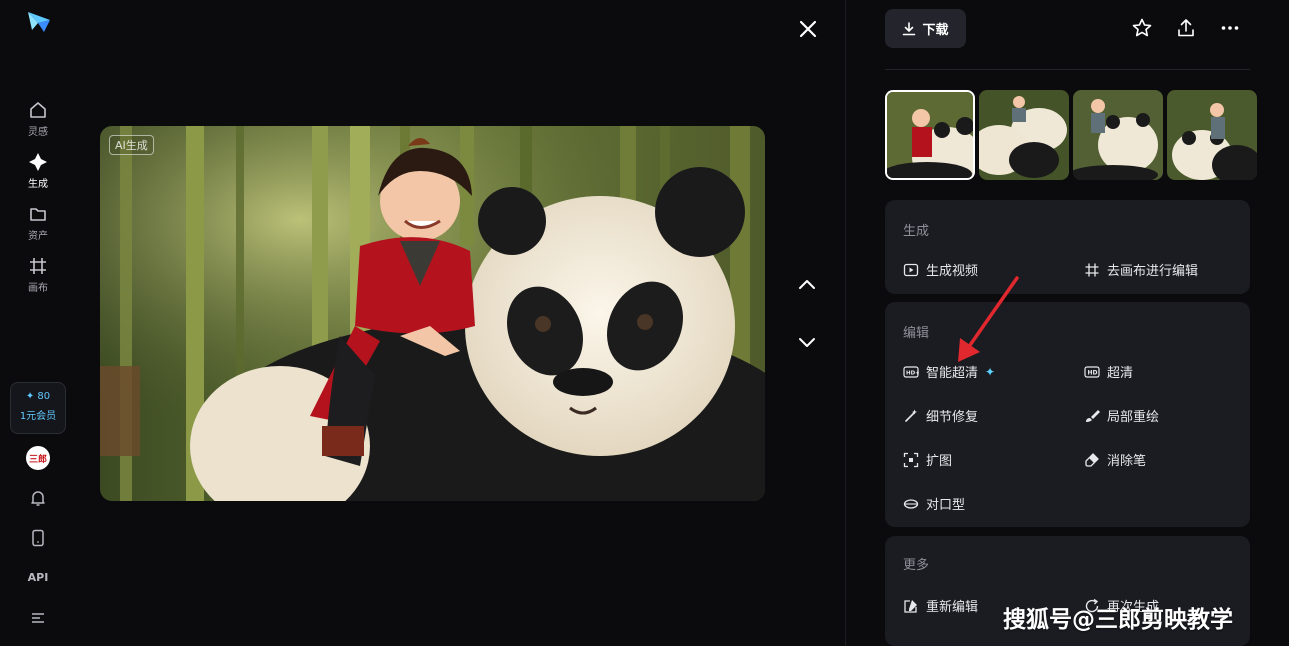  What do you see at coordinates (910, 606) in the screenshot?
I see `edit-icon` at bounding box center [910, 606].